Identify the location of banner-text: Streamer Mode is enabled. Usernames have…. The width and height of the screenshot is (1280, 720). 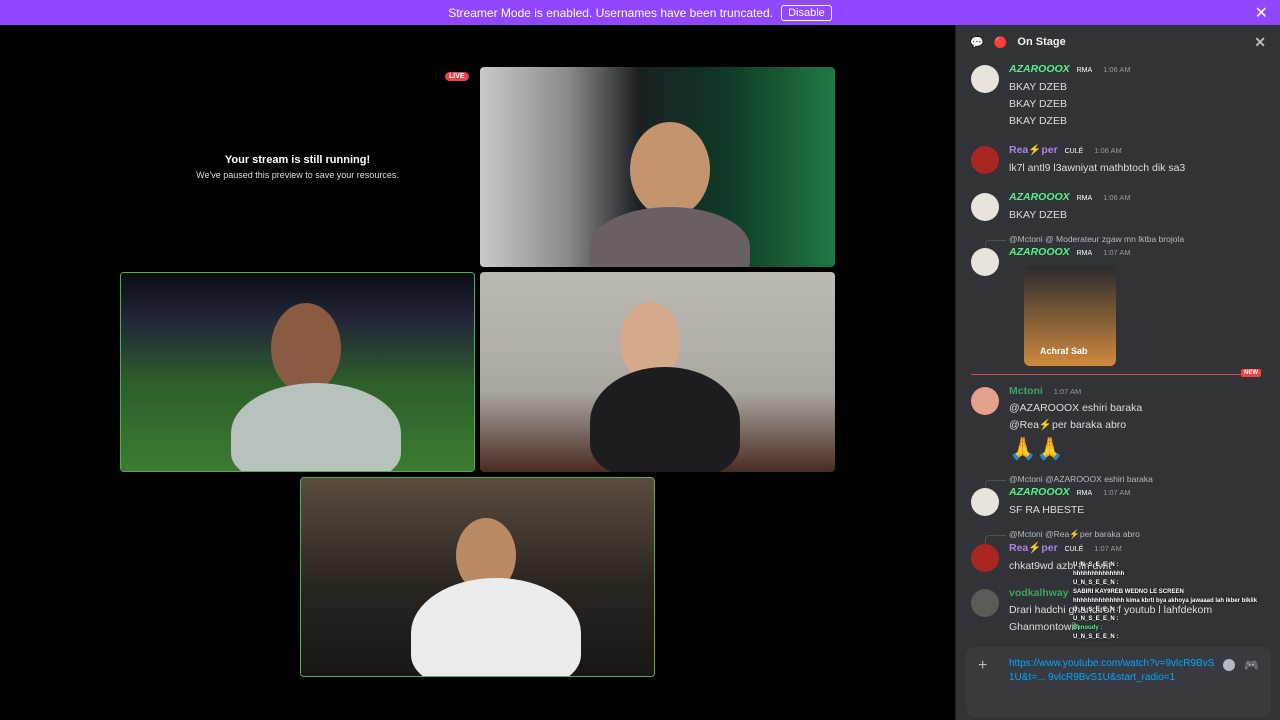
(611, 12).